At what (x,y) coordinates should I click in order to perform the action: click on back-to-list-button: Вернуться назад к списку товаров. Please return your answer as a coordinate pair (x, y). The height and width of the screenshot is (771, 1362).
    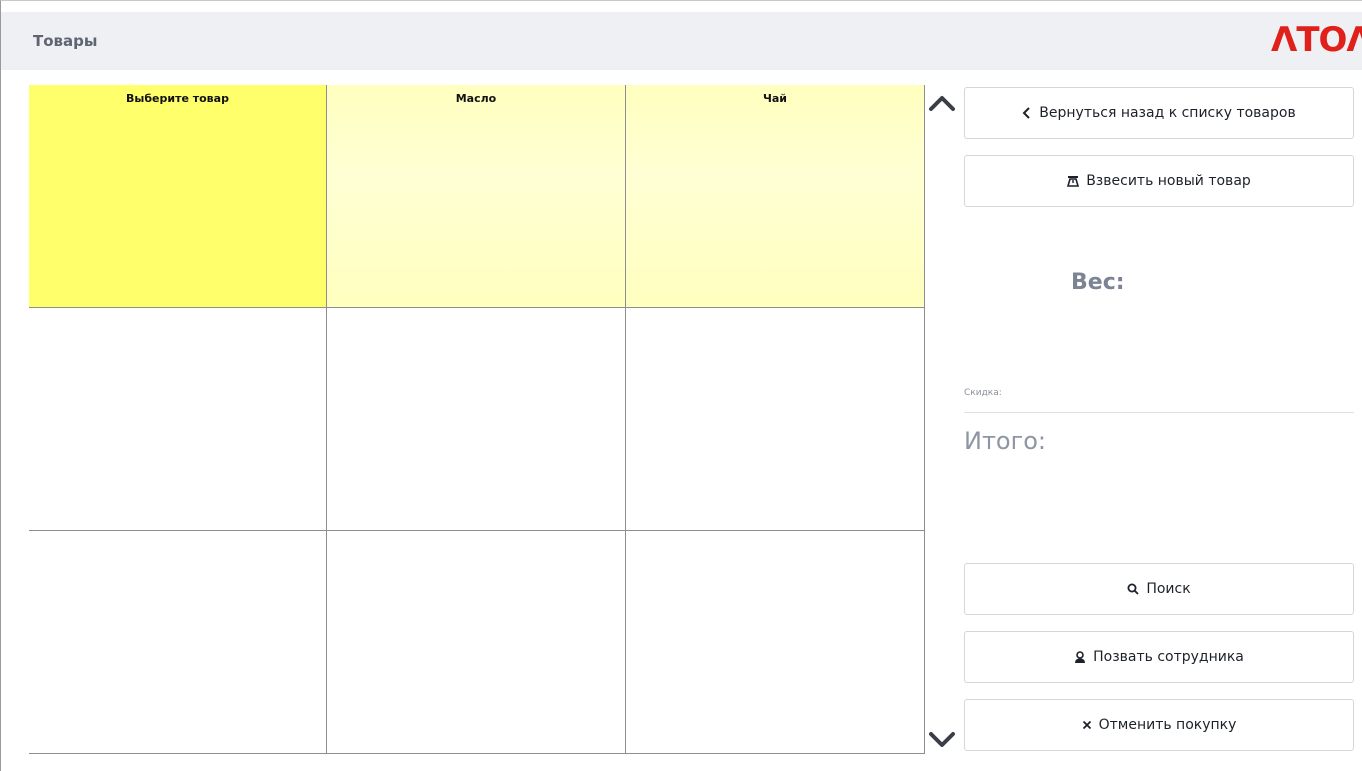
    Looking at the image, I should click on (1159, 113).